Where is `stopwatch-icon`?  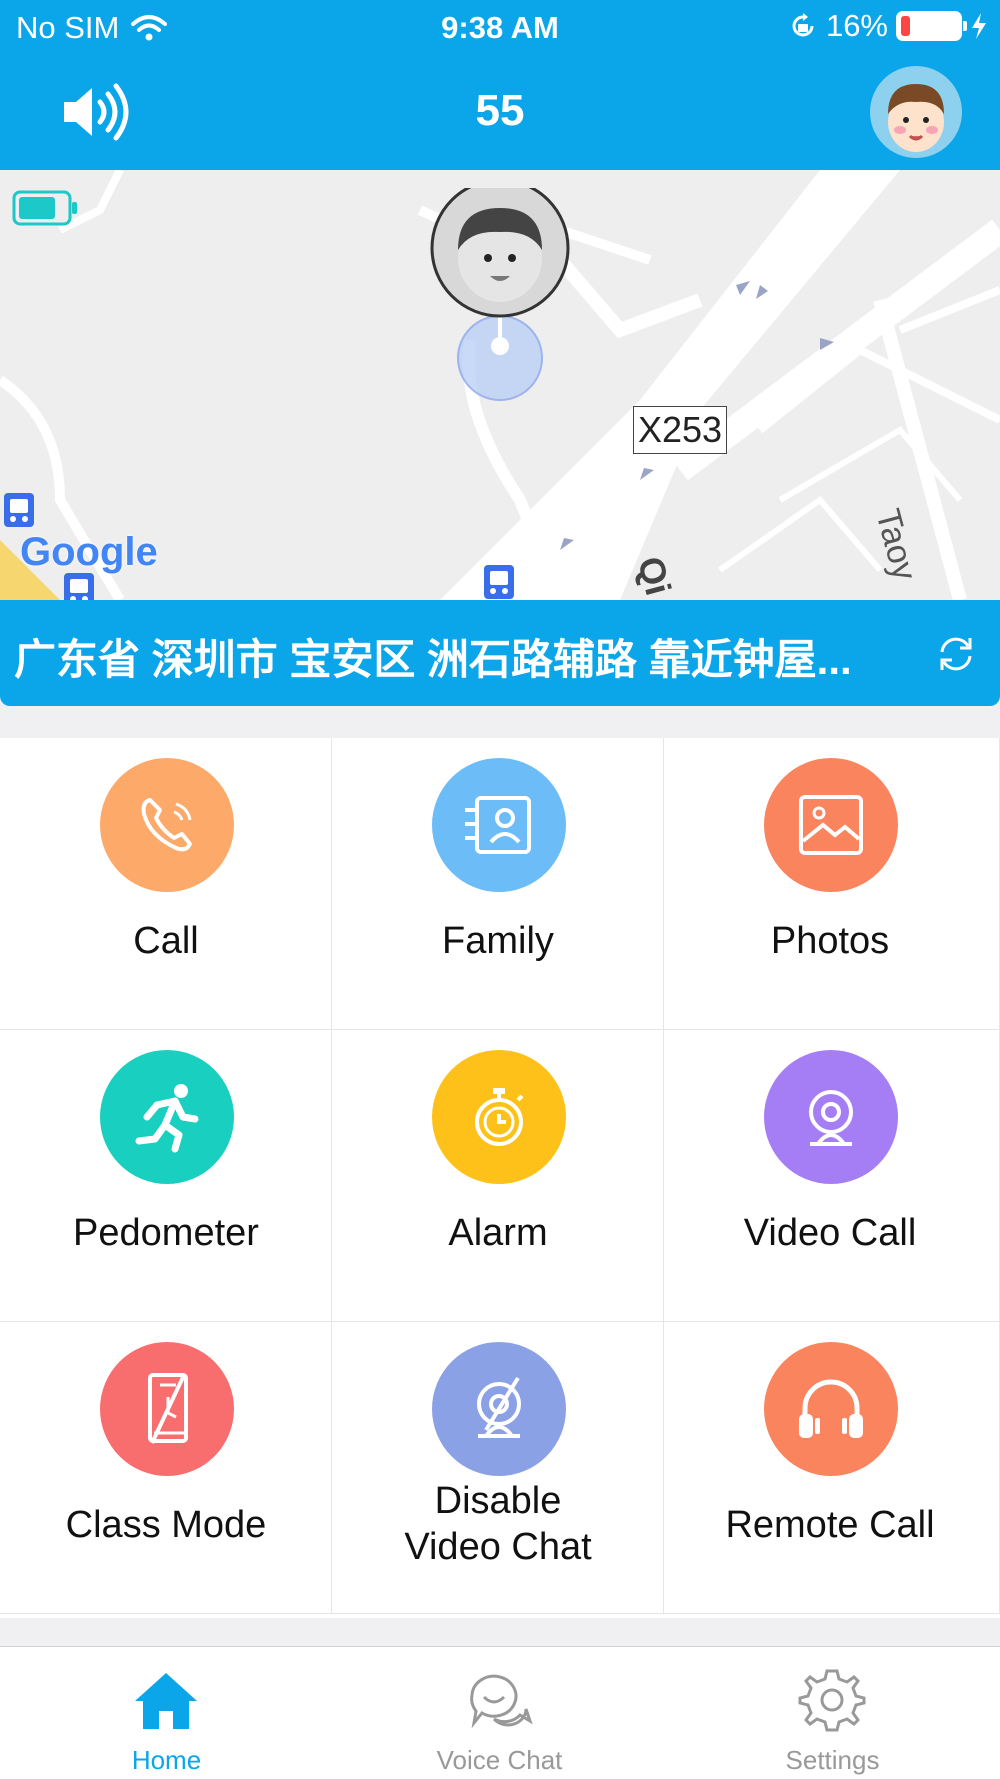 stopwatch-icon is located at coordinates (499, 1117).